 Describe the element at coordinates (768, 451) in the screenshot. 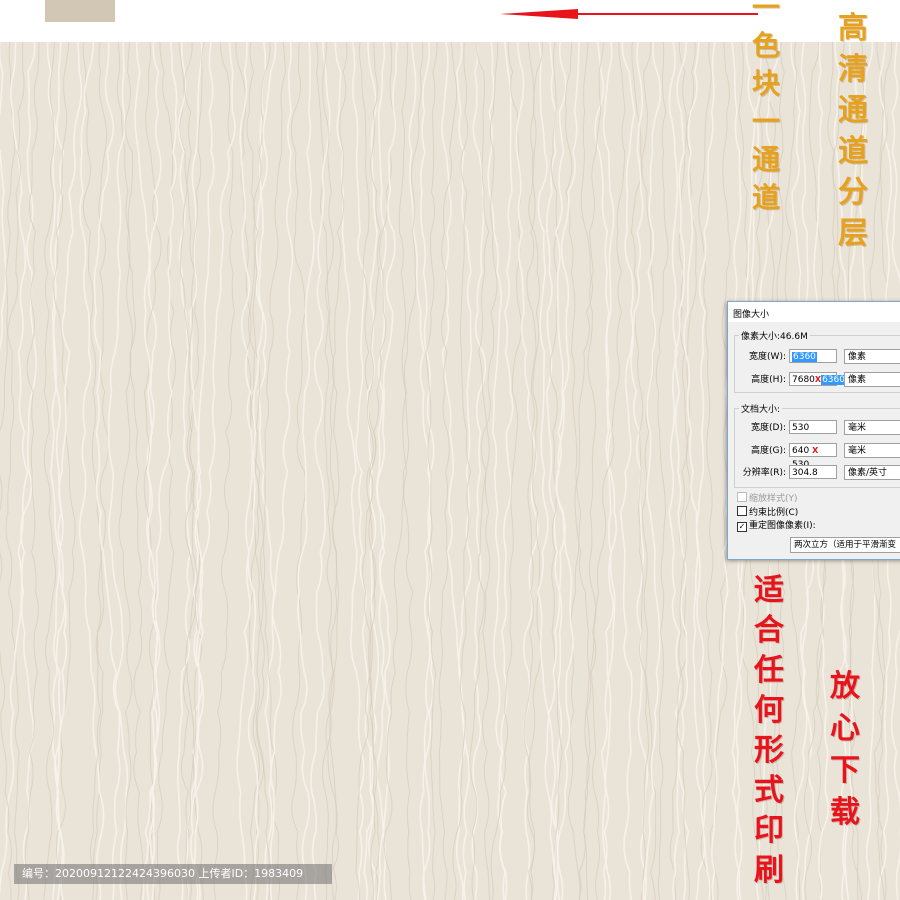

I see `doc-height-label: 高度(G):` at that location.